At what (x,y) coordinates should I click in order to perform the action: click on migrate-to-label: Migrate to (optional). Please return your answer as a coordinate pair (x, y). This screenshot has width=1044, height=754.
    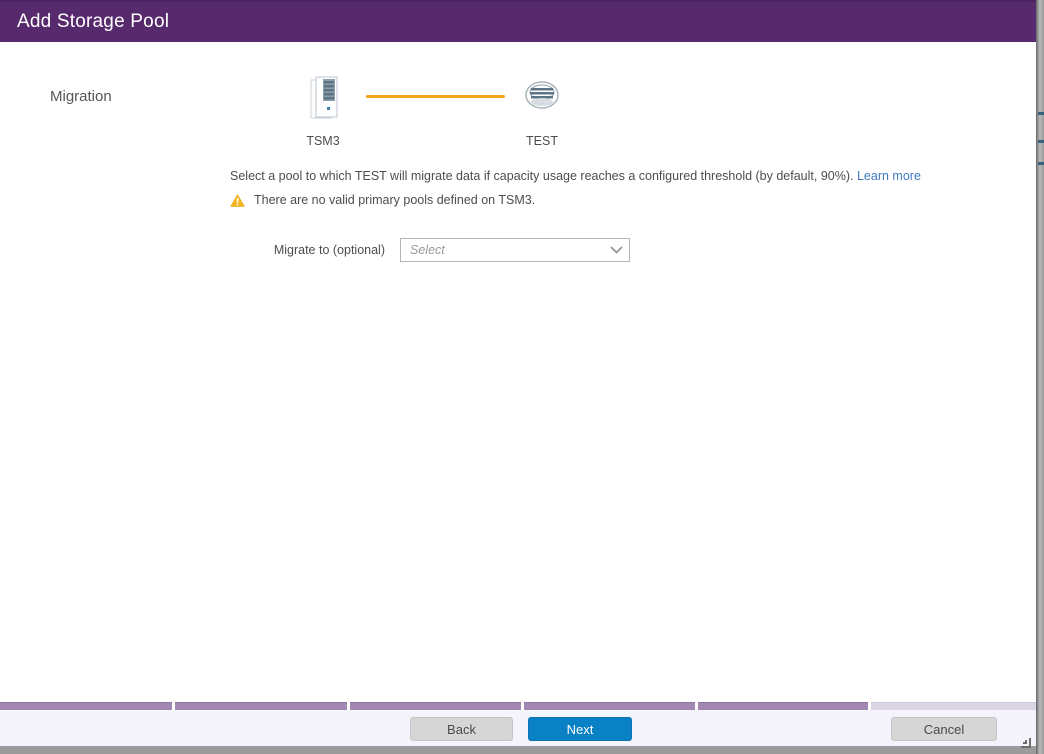
    Looking at the image, I should click on (329, 250).